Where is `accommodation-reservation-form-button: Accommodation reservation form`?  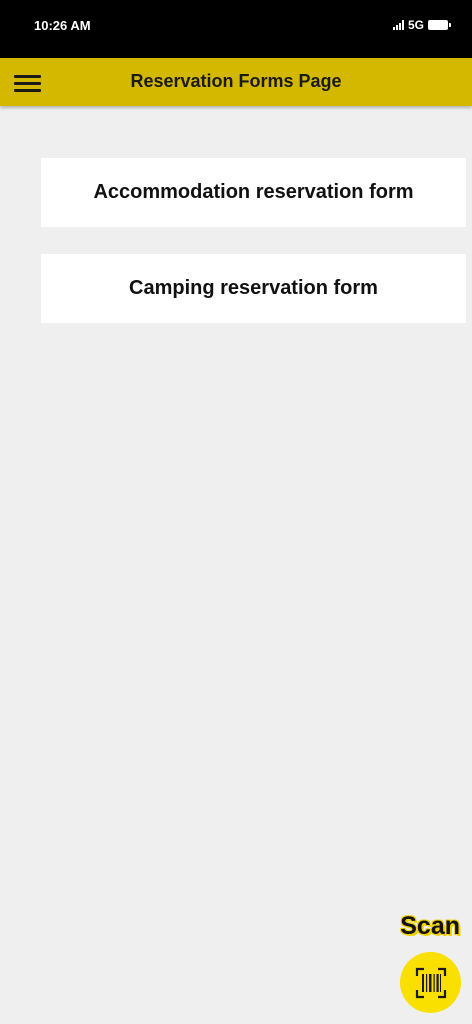
accommodation-reservation-form-button: Accommodation reservation form is located at coordinates (253, 192).